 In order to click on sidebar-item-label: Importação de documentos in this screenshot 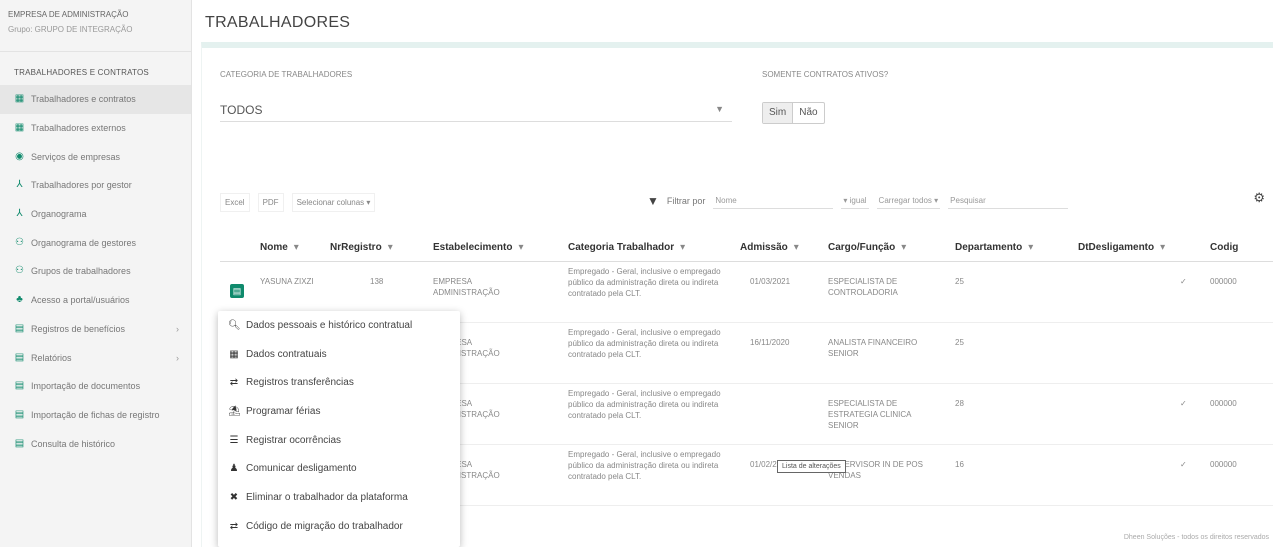, I will do `click(86, 386)`.